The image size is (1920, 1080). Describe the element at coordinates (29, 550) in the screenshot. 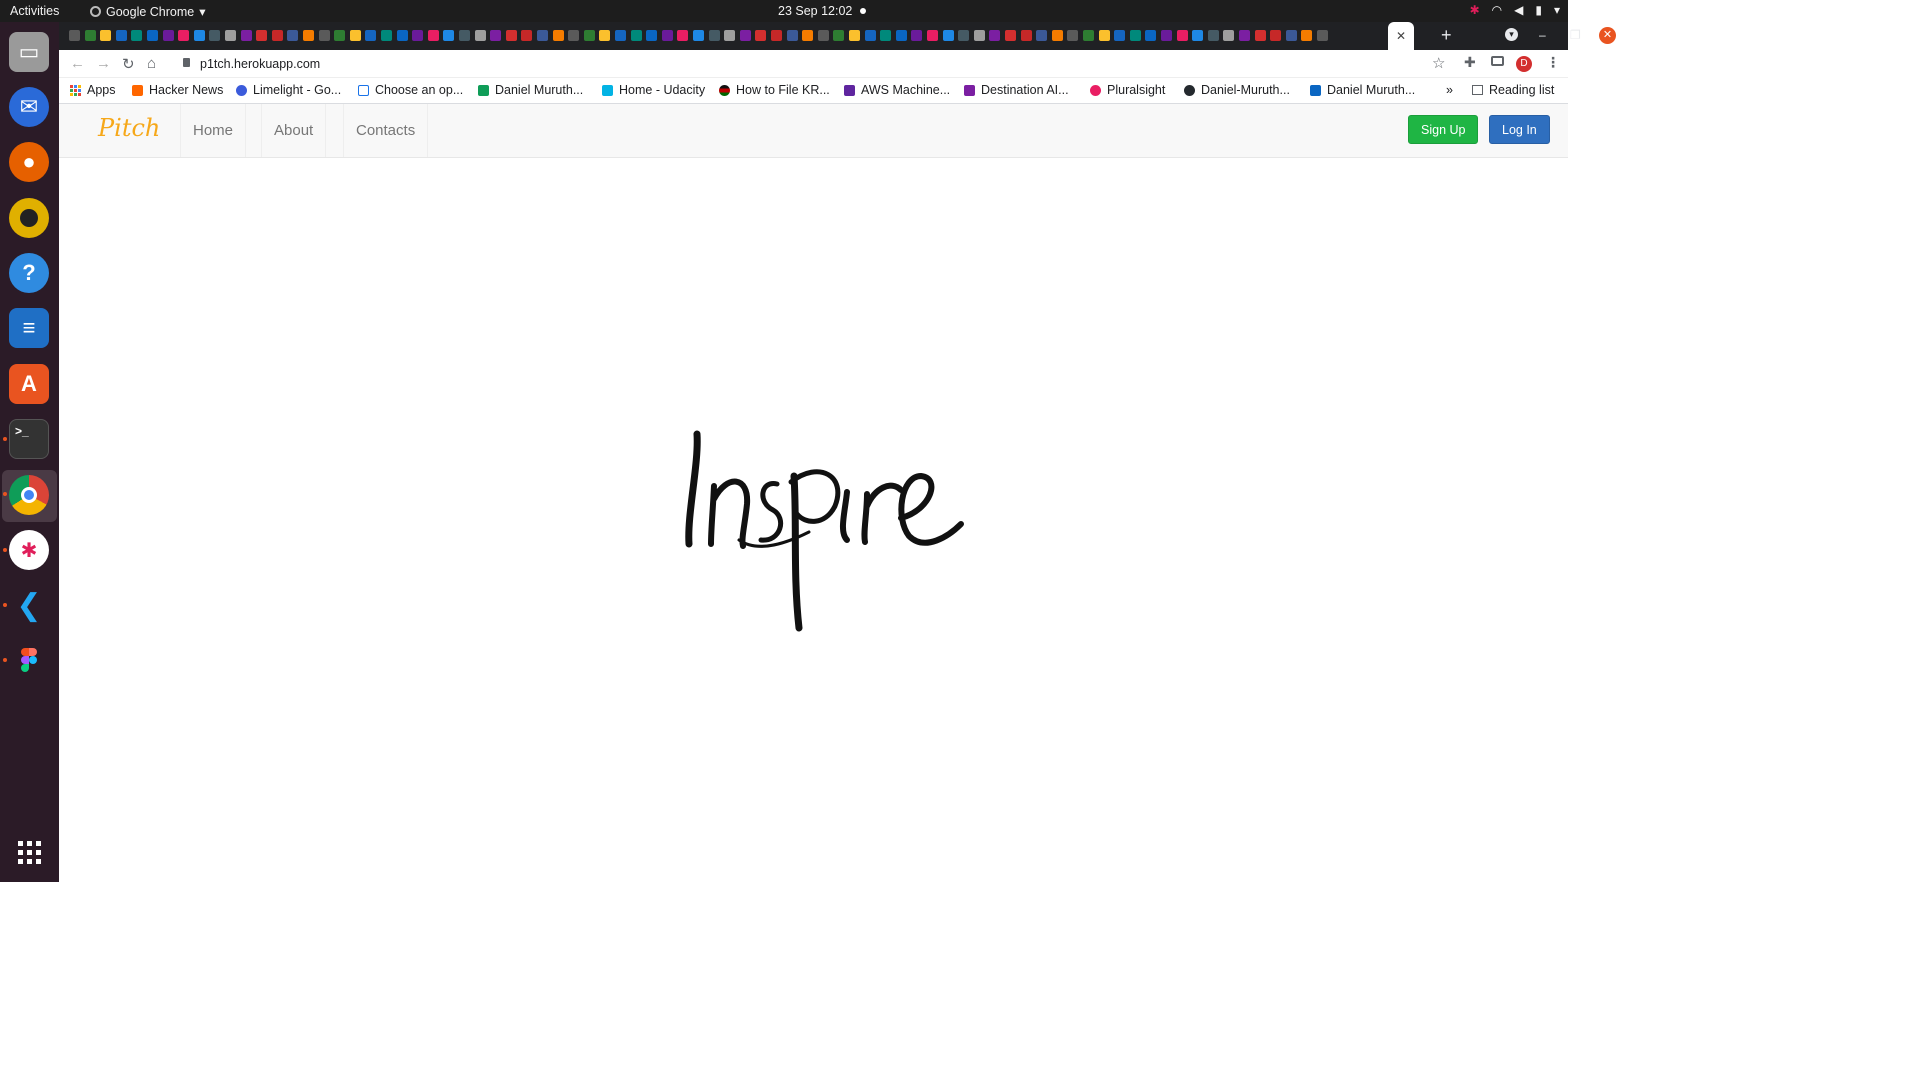

I see `slack-icon: ✱` at that location.